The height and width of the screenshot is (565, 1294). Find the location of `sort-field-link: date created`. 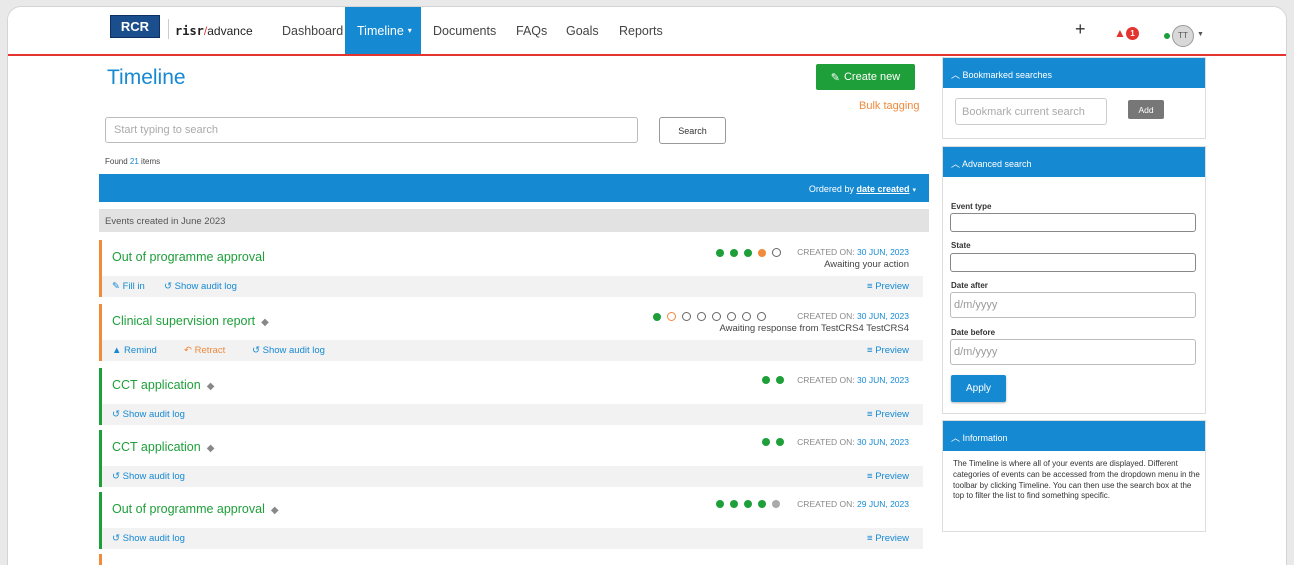

sort-field-link: date created is located at coordinates (882, 189).